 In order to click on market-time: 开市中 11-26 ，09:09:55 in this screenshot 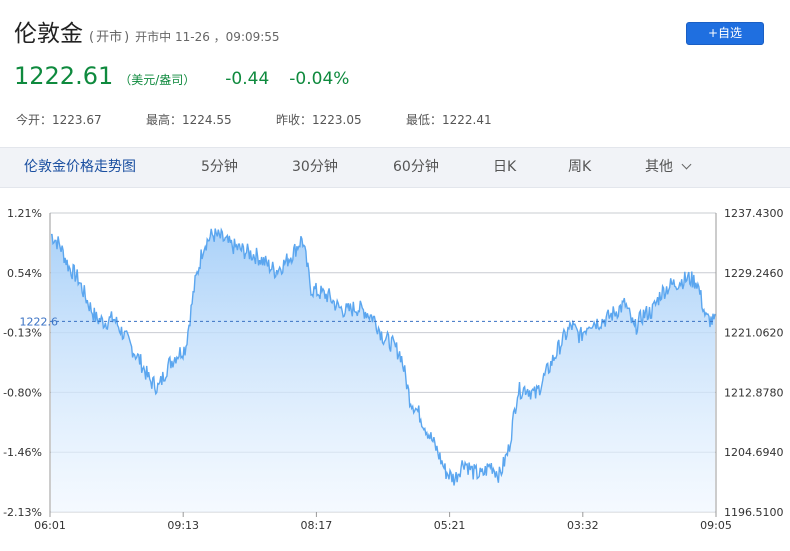, I will do `click(207, 37)`.